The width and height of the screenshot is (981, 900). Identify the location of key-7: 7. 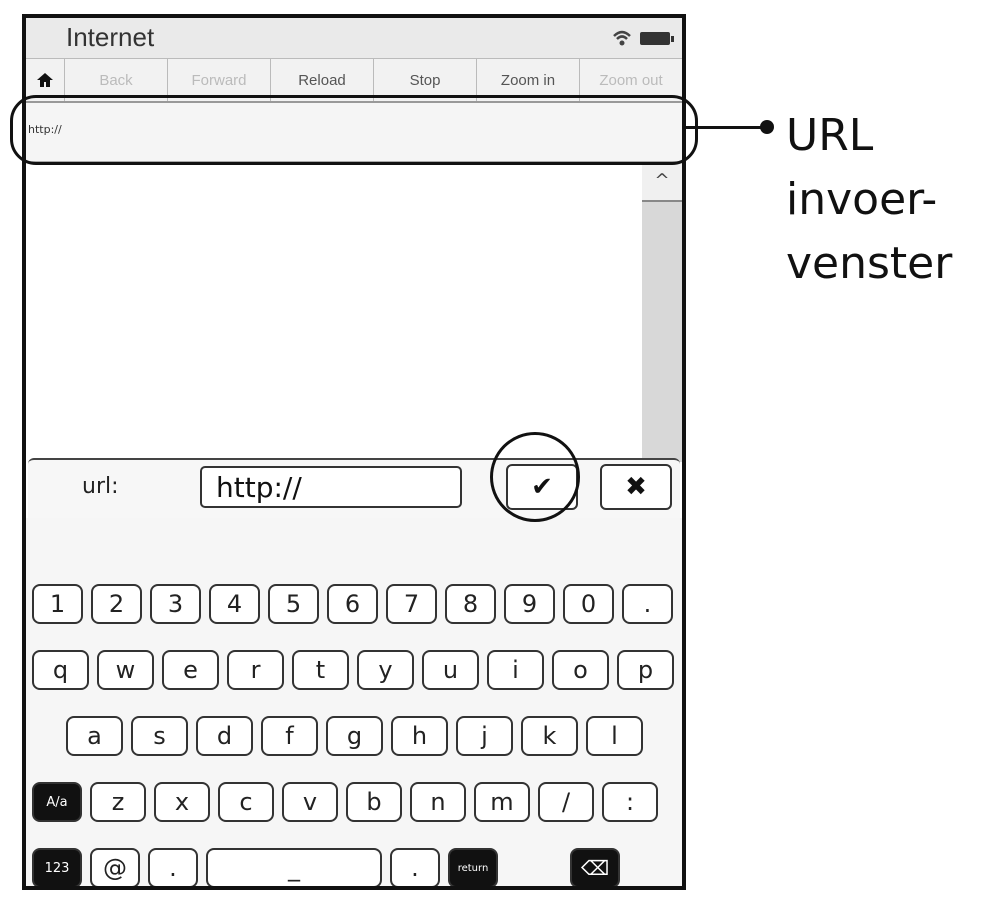
(411, 604).